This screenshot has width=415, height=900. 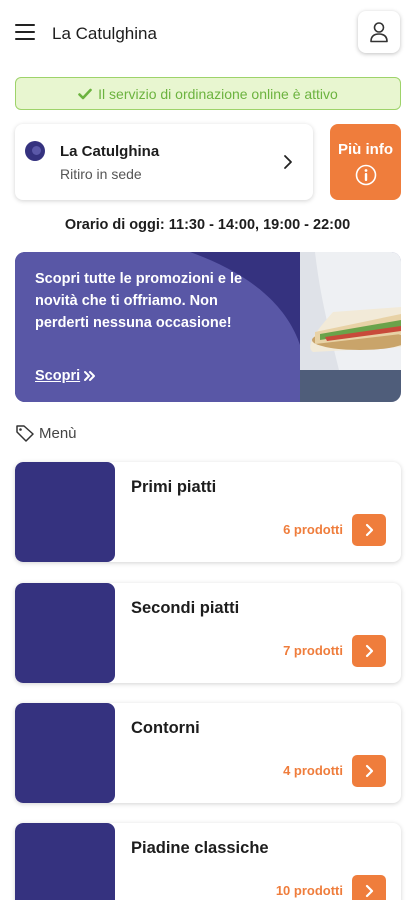 What do you see at coordinates (25, 32) in the screenshot?
I see `hamburger-menu-icon` at bounding box center [25, 32].